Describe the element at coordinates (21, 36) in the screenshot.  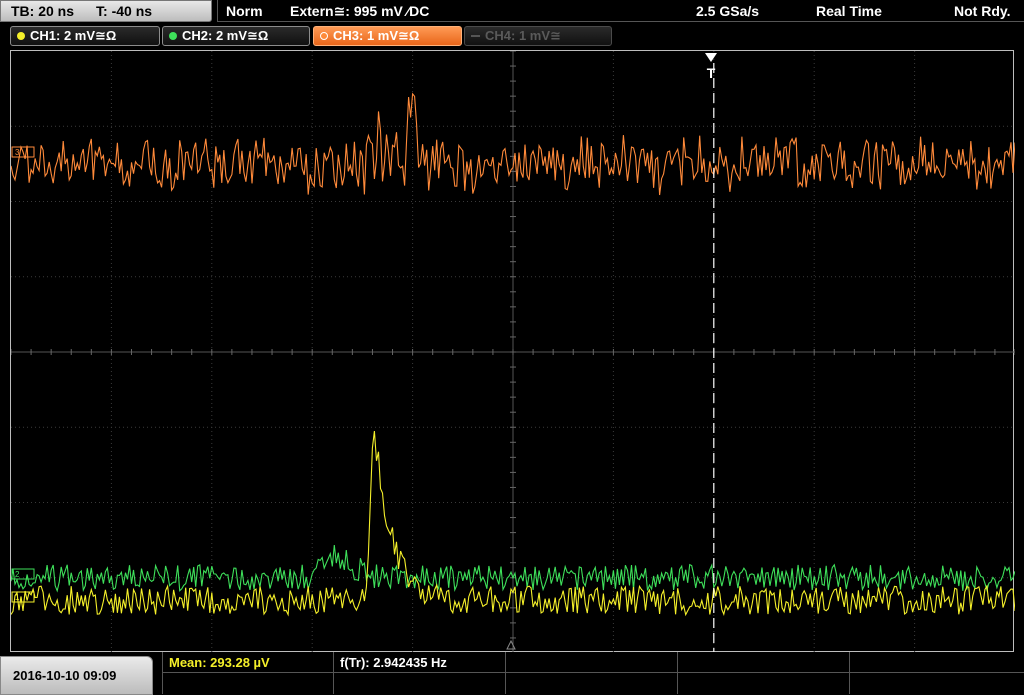
I see `ch1-dot-icon` at that location.